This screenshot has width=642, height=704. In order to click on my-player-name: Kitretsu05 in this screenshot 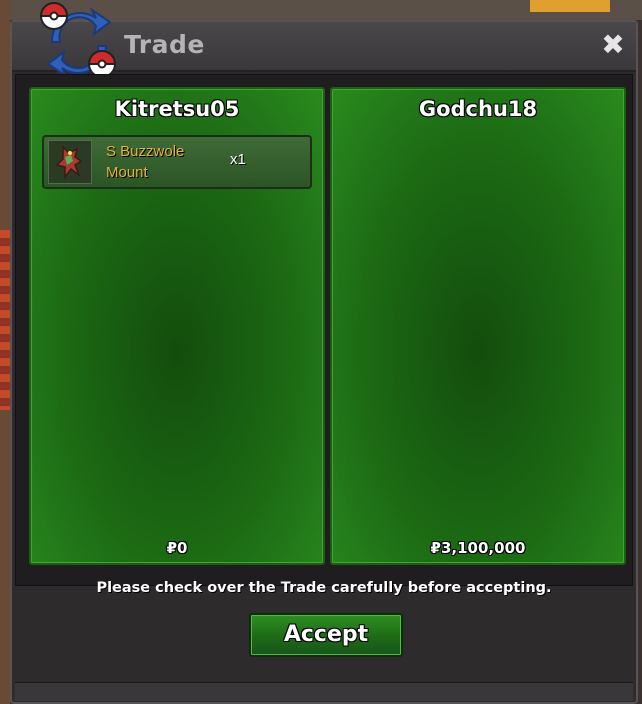, I will do `click(177, 109)`.